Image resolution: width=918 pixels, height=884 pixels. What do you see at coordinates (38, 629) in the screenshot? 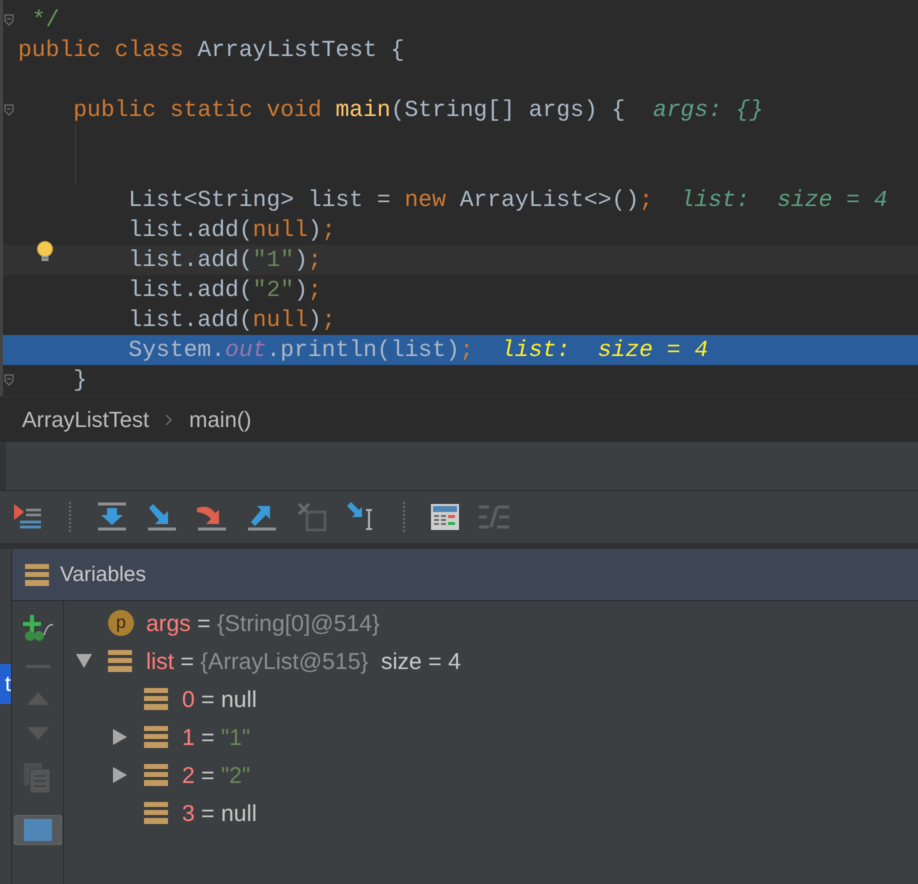
I see `add-watch-icon` at bounding box center [38, 629].